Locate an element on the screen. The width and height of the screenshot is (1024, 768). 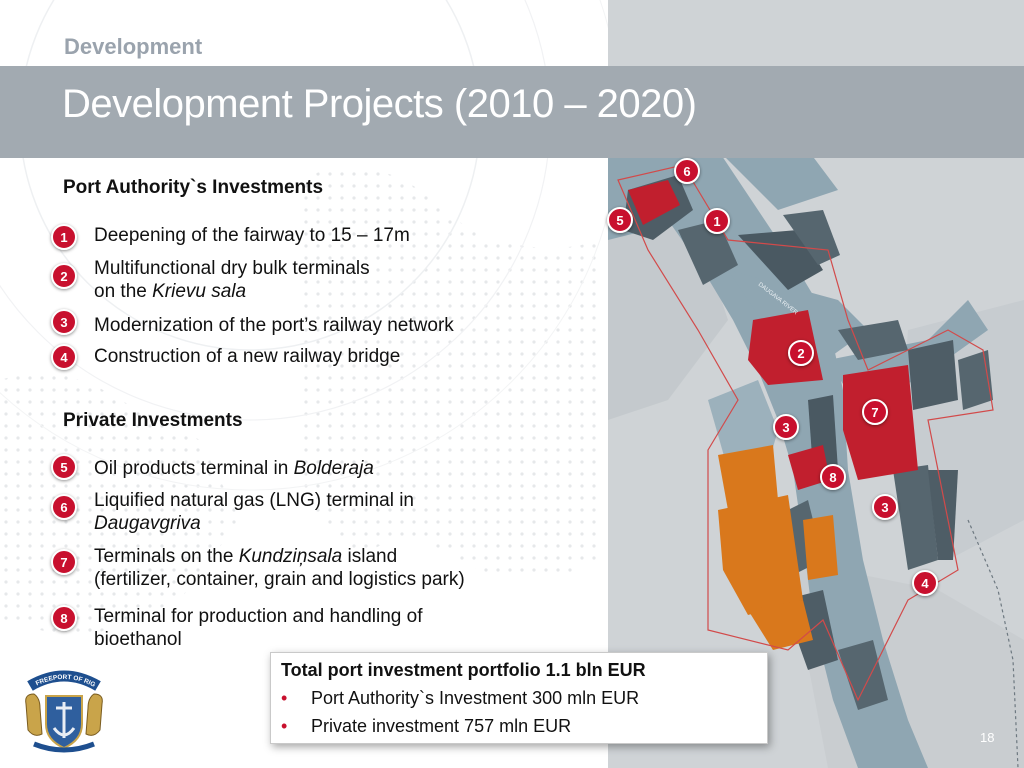
map-marker-4: 4 is located at coordinates (925, 583).